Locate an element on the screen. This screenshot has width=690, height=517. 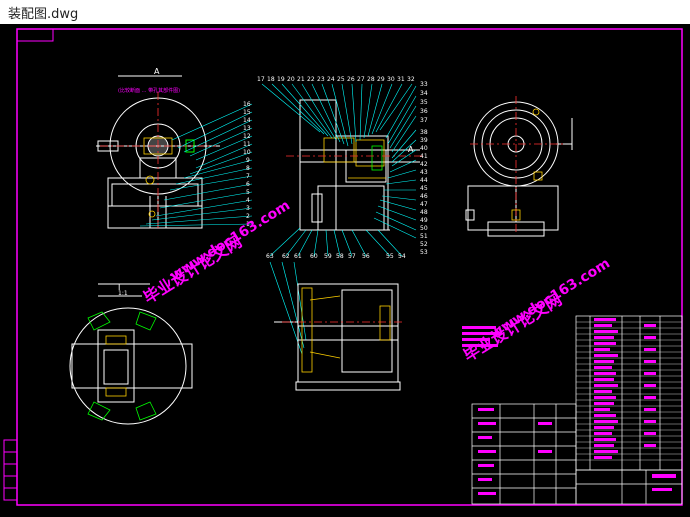
callout-41: 41 is located at coordinates (424, 156).